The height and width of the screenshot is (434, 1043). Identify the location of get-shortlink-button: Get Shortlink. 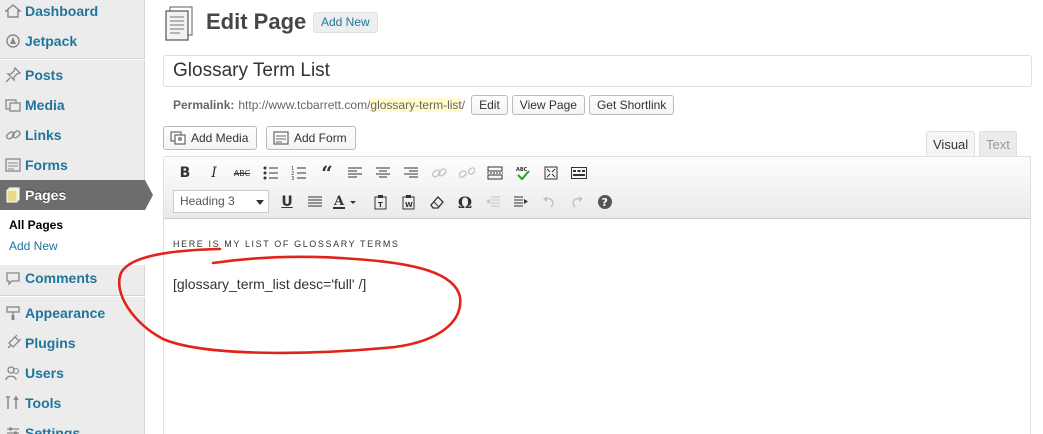
(631, 105).